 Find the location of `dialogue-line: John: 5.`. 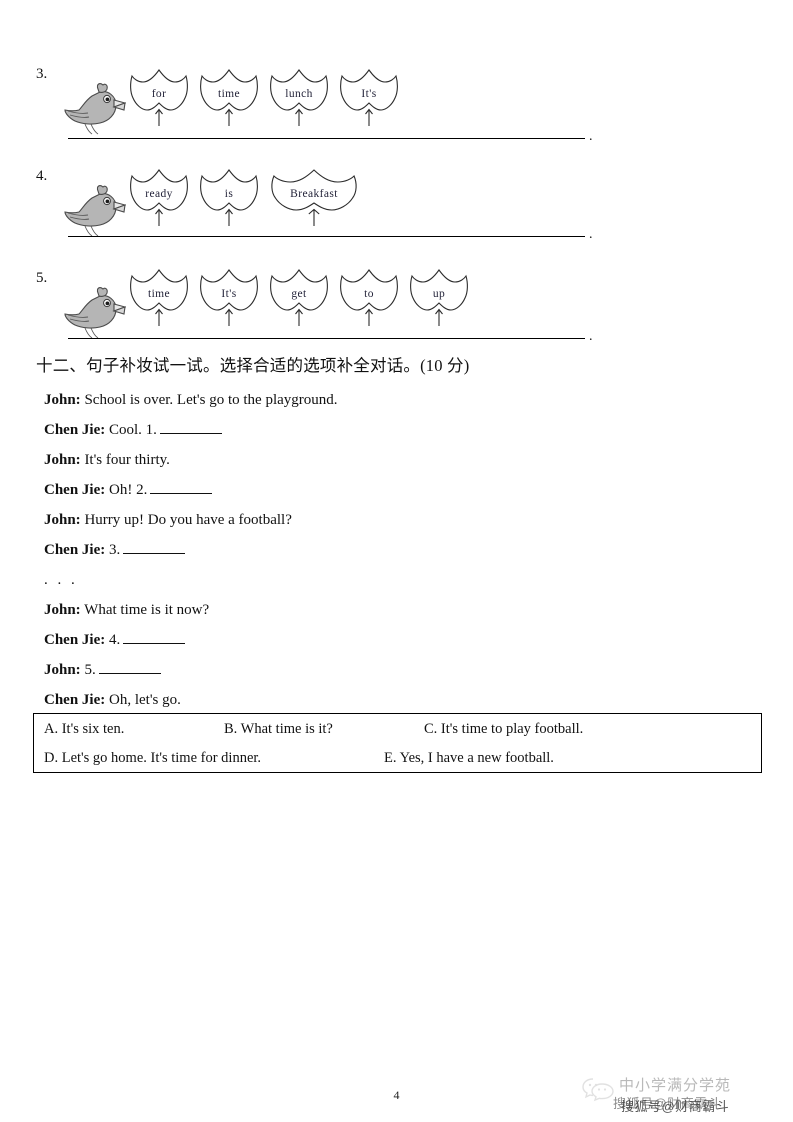

dialogue-line: John: 5. is located at coordinates (394, 670).